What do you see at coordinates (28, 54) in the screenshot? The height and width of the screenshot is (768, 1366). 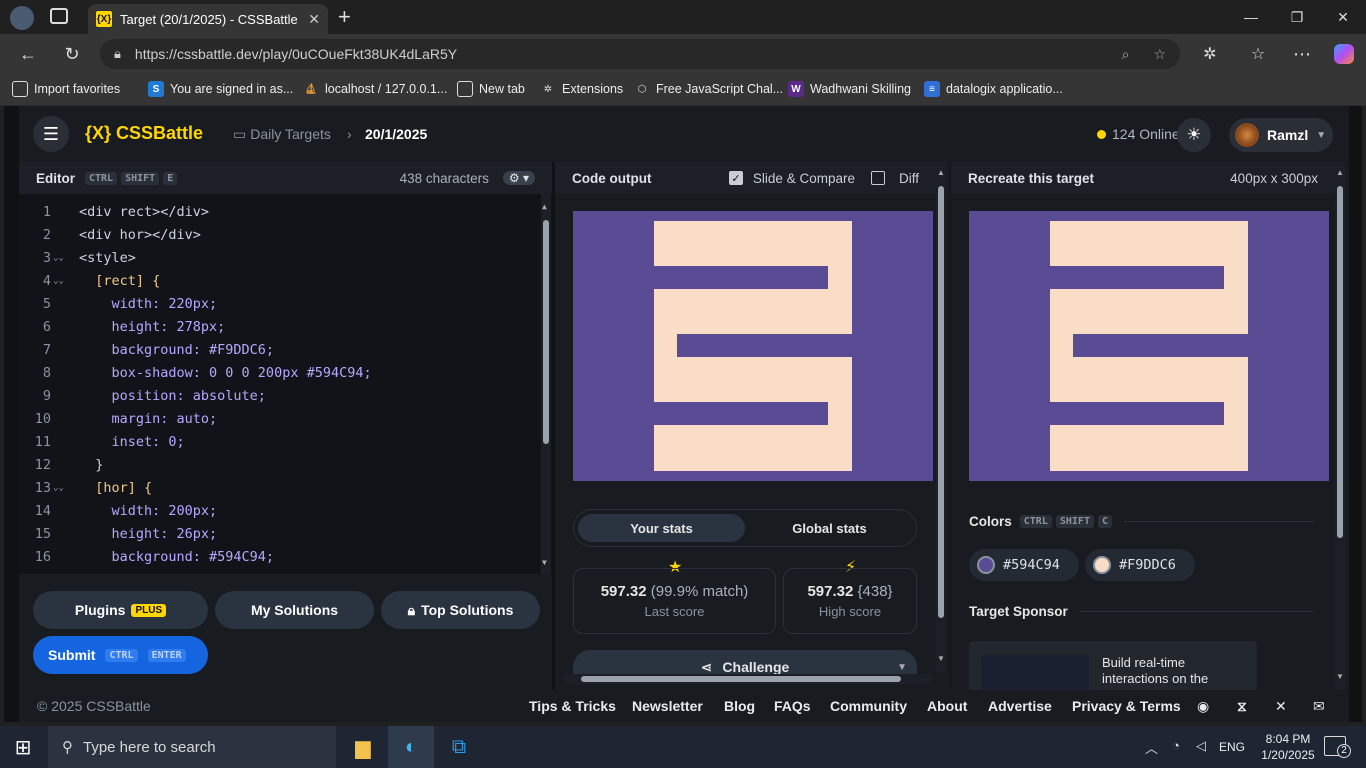 I see `back-icon: ←` at bounding box center [28, 54].